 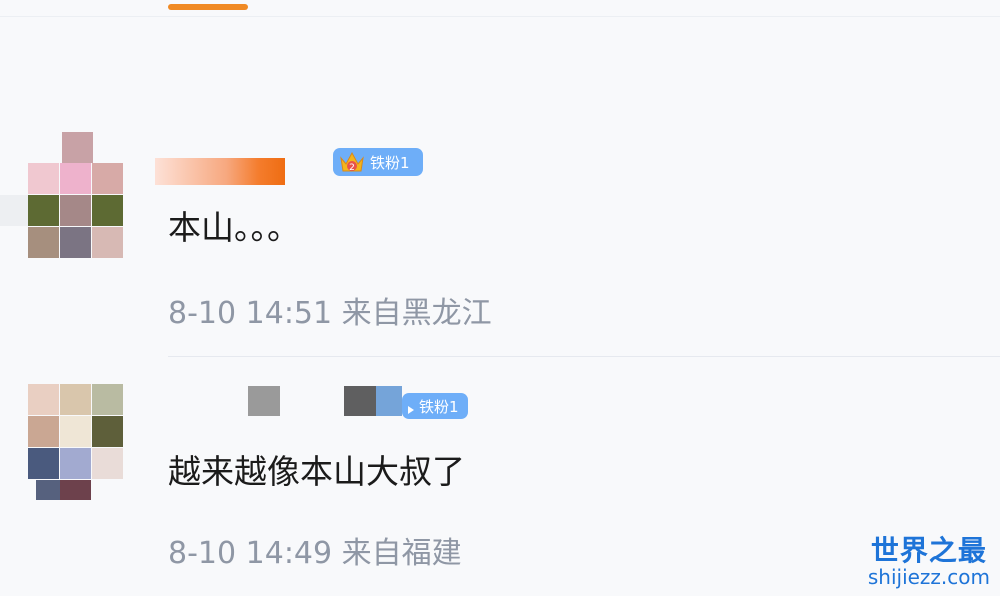 What do you see at coordinates (928, 577) in the screenshot?
I see `watermark-url: shijiezz.com` at bounding box center [928, 577].